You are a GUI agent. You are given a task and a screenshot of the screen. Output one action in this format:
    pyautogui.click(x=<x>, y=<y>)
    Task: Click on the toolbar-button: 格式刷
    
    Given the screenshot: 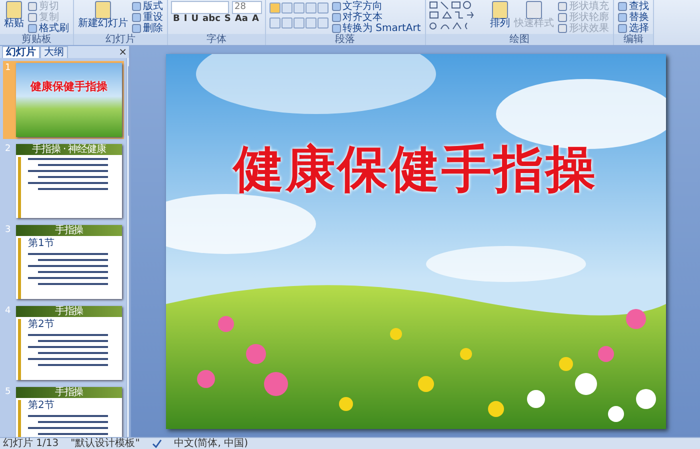 What is the action you would take?
    pyautogui.click(x=48, y=28)
    